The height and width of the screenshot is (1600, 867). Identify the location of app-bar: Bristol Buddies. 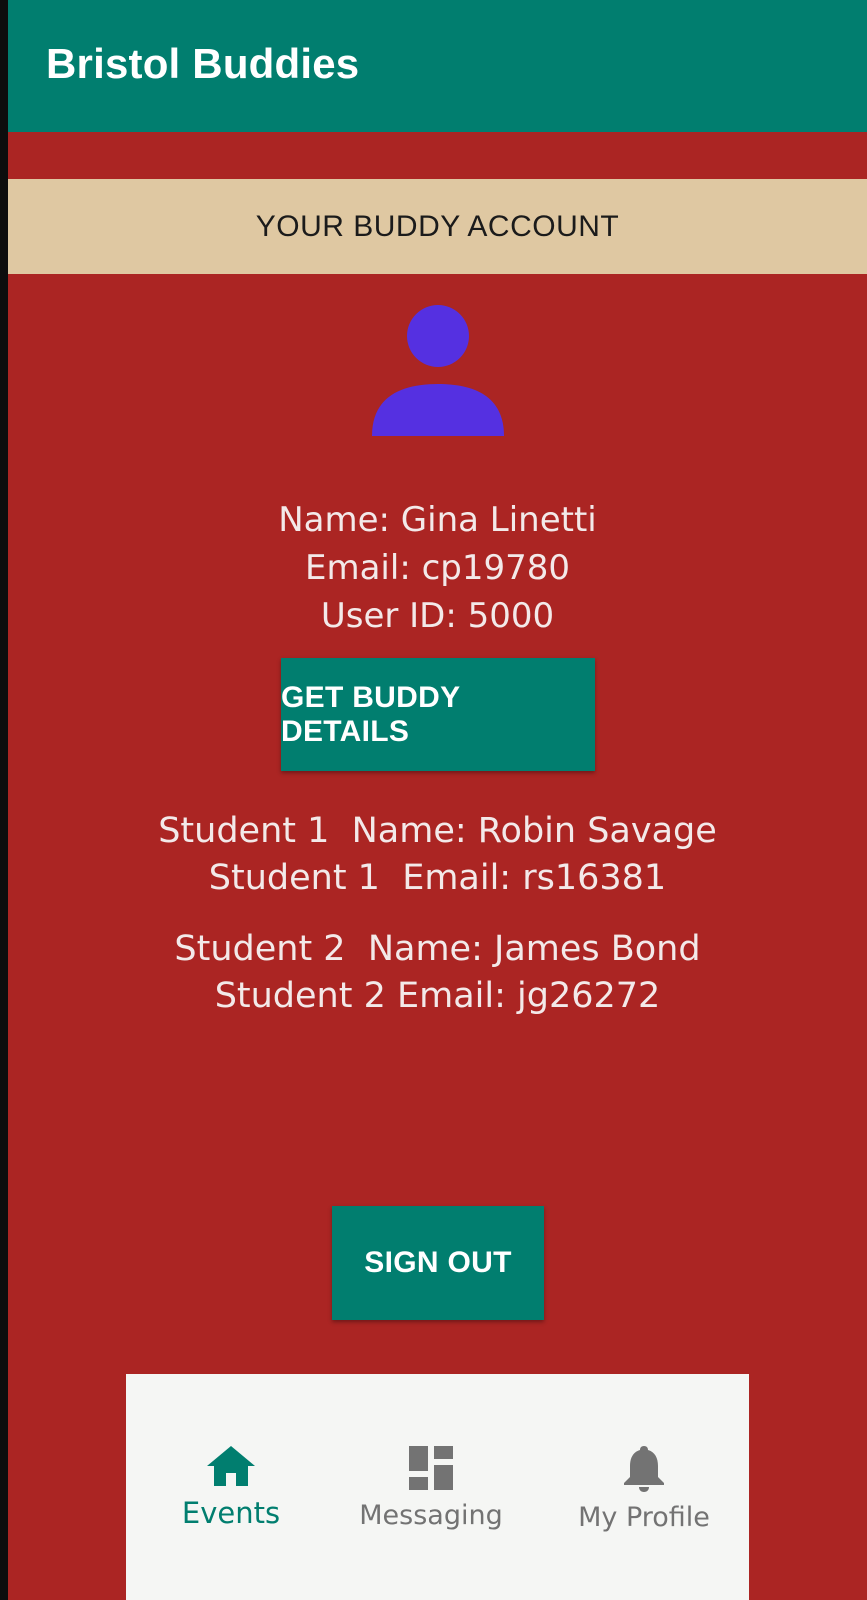
(437, 66).